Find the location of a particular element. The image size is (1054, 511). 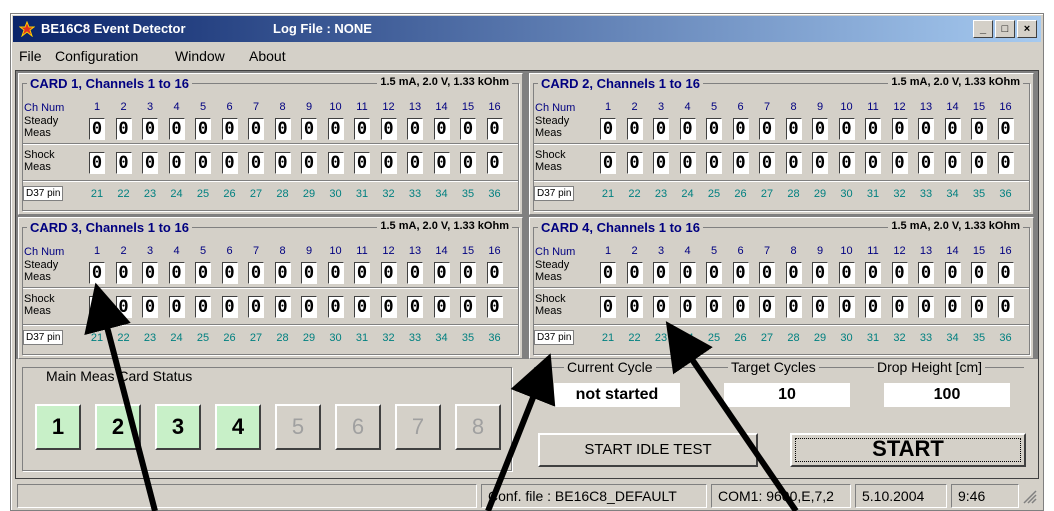

pin-number: 32 is located at coordinates (388, 194).